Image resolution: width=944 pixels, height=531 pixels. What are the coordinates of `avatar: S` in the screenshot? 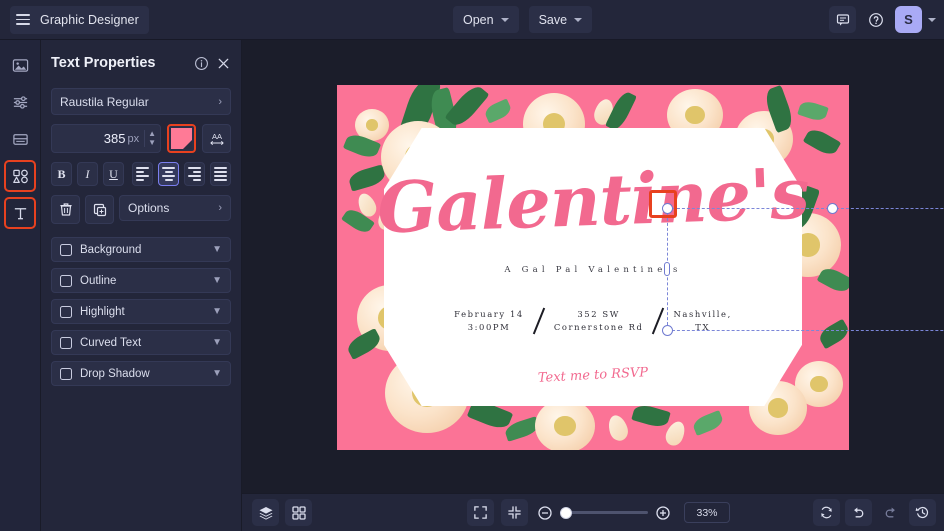 It's located at (908, 19).